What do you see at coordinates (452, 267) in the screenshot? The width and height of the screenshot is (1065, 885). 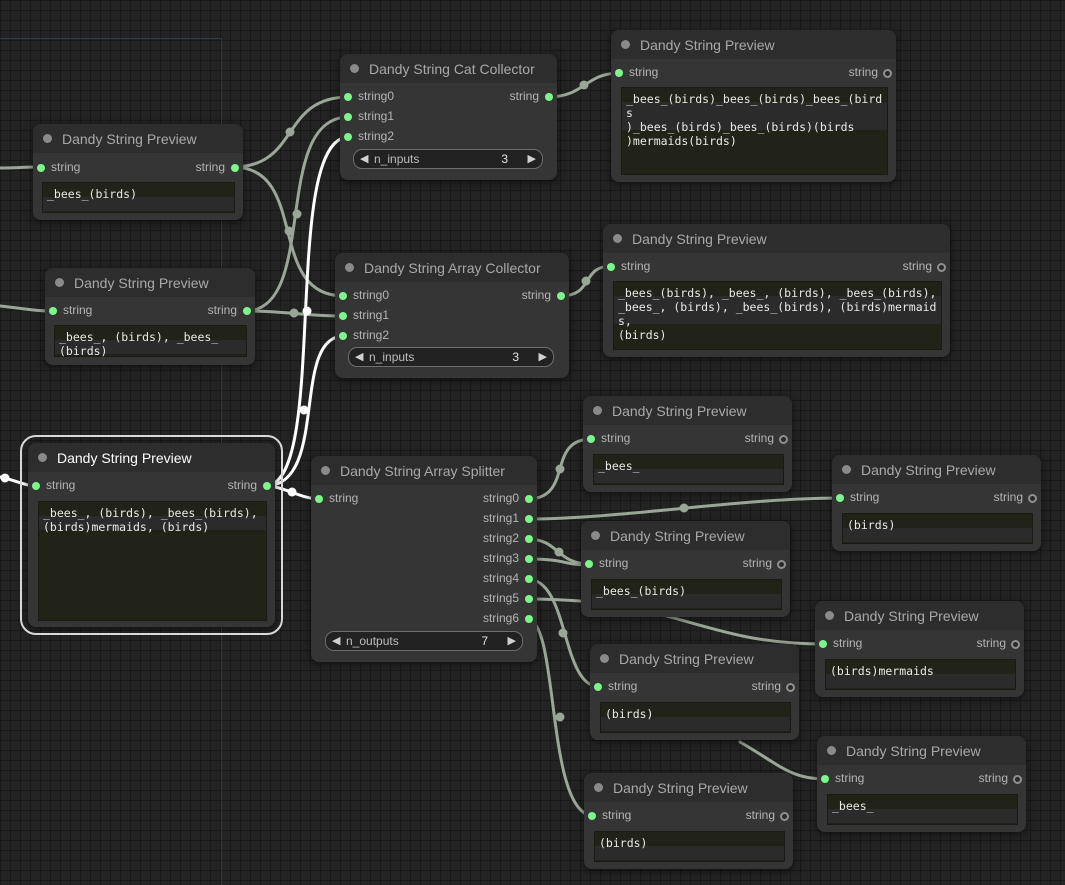 I see `node-title-bar: Dandy String Array Collector` at bounding box center [452, 267].